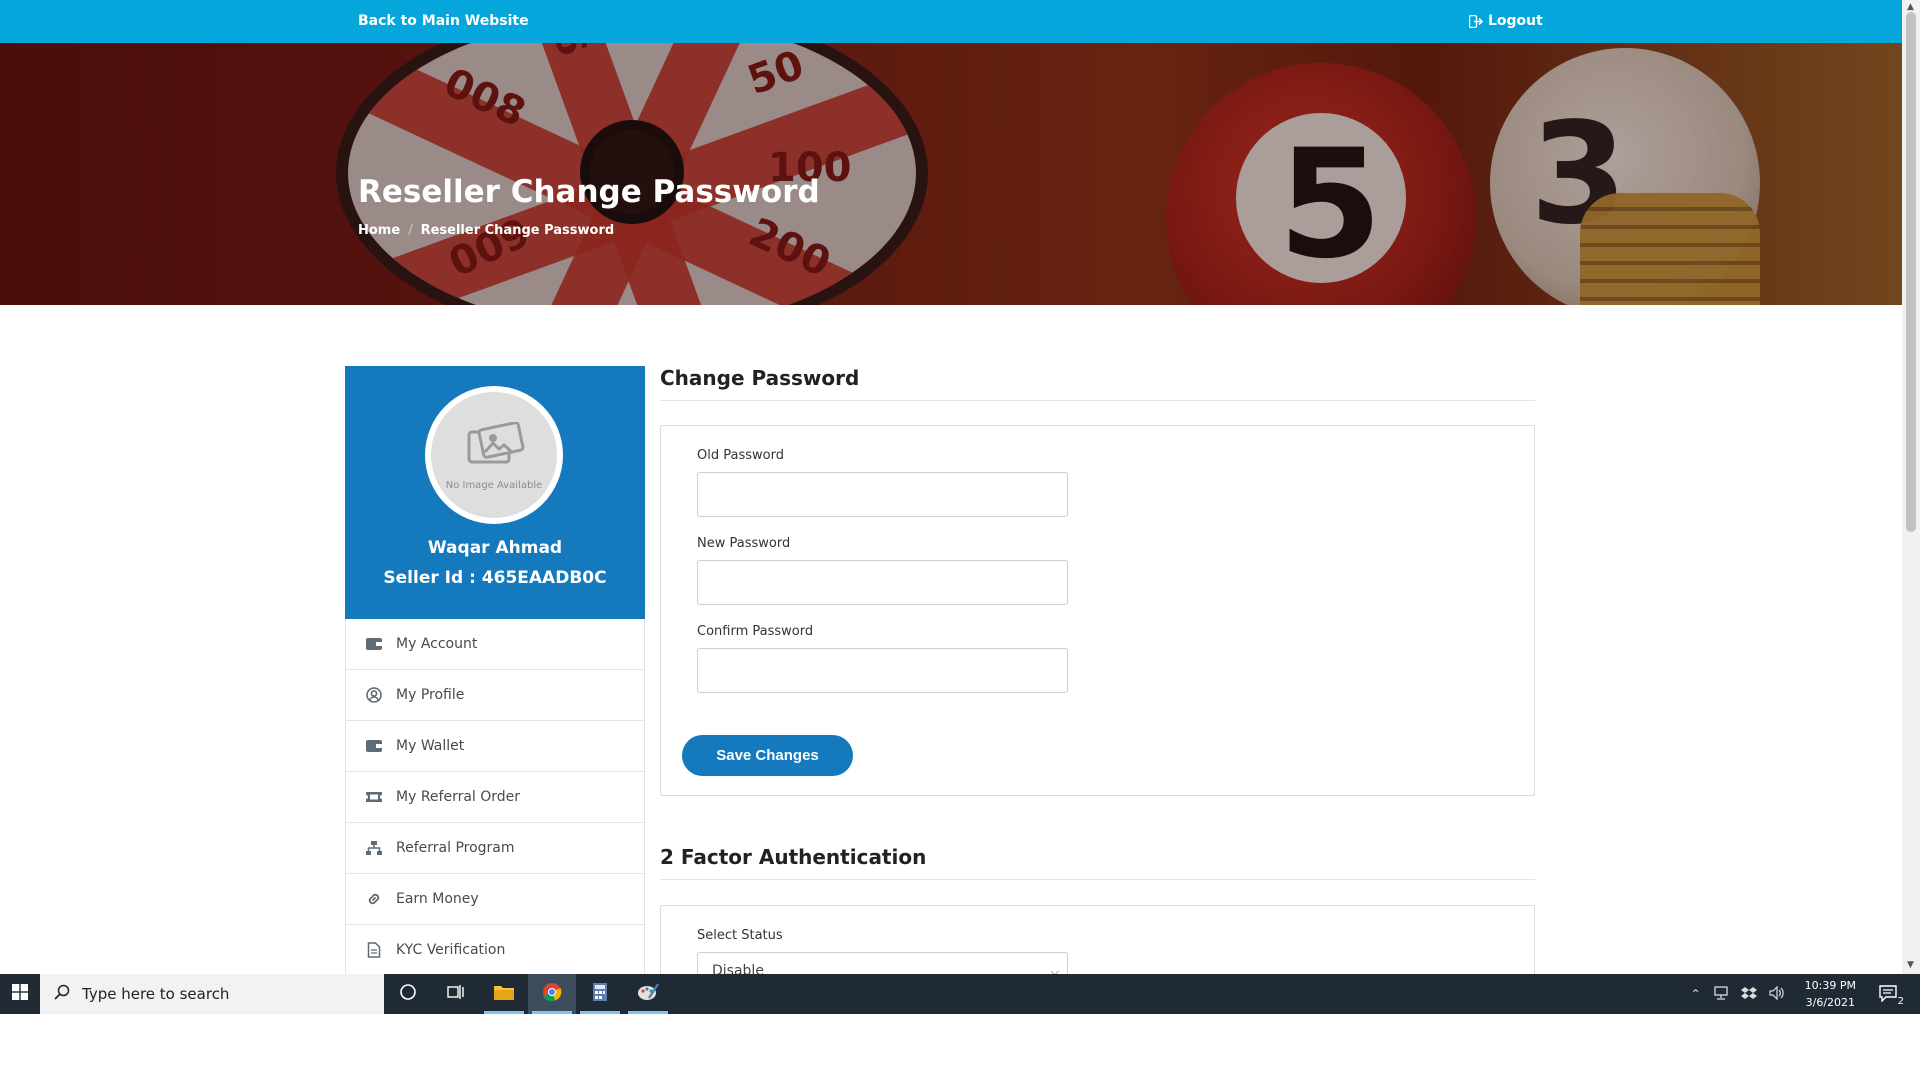  What do you see at coordinates (1777, 994) in the screenshot?
I see `volume-icon` at bounding box center [1777, 994].